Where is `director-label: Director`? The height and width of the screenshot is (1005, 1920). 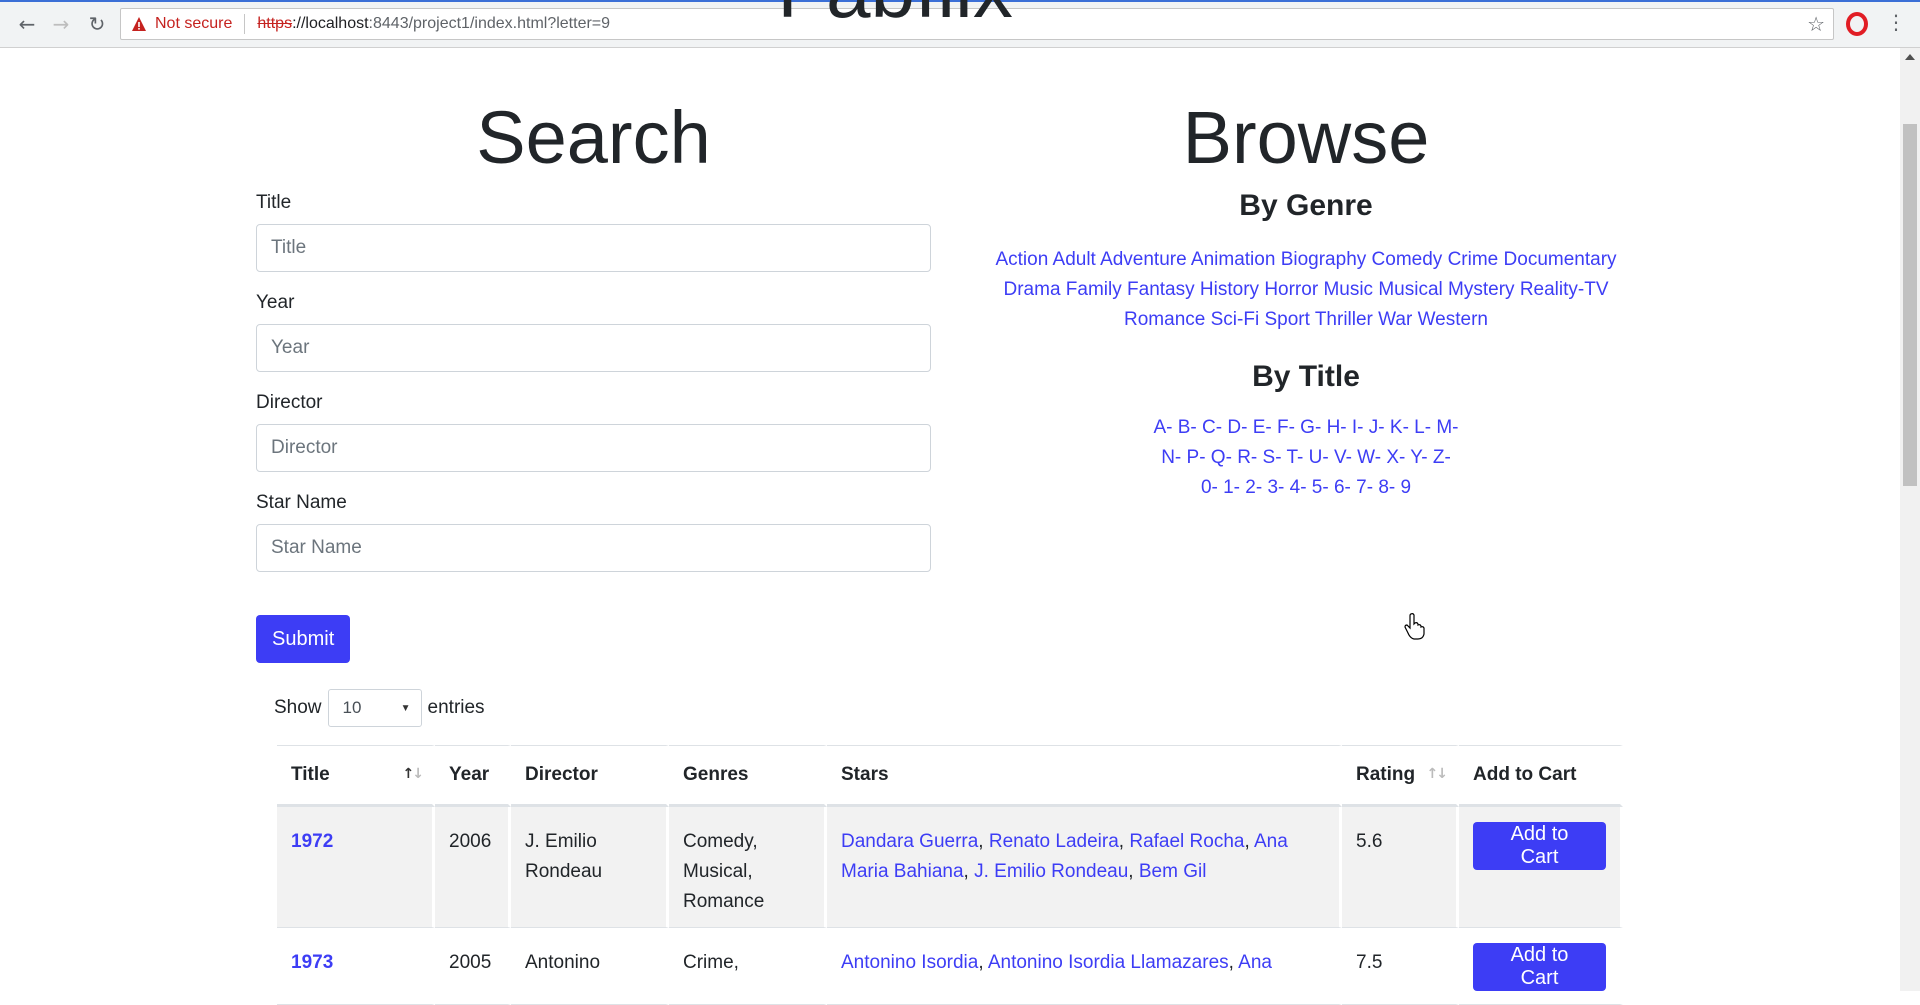 director-label: Director is located at coordinates (289, 402).